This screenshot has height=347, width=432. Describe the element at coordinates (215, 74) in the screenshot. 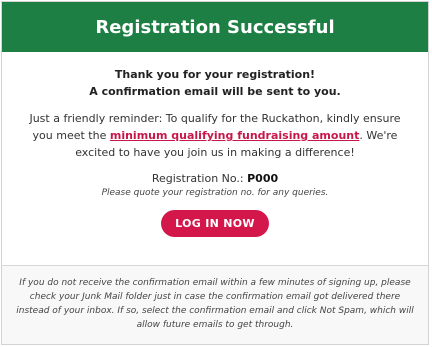

I see `thank-you-line: Thank you for your registration!` at that location.